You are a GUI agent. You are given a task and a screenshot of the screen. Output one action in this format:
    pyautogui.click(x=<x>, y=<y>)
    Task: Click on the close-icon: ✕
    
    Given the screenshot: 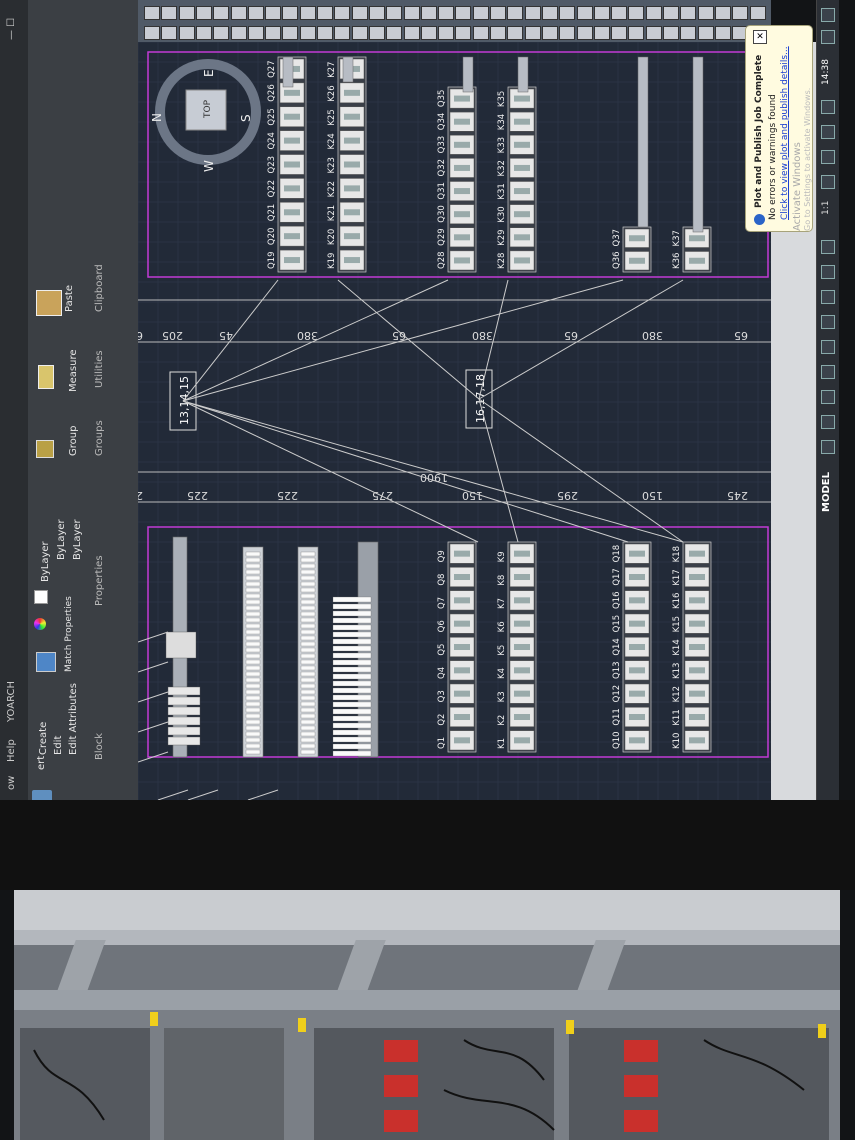 What is the action you would take?
    pyautogui.click(x=760, y=37)
    